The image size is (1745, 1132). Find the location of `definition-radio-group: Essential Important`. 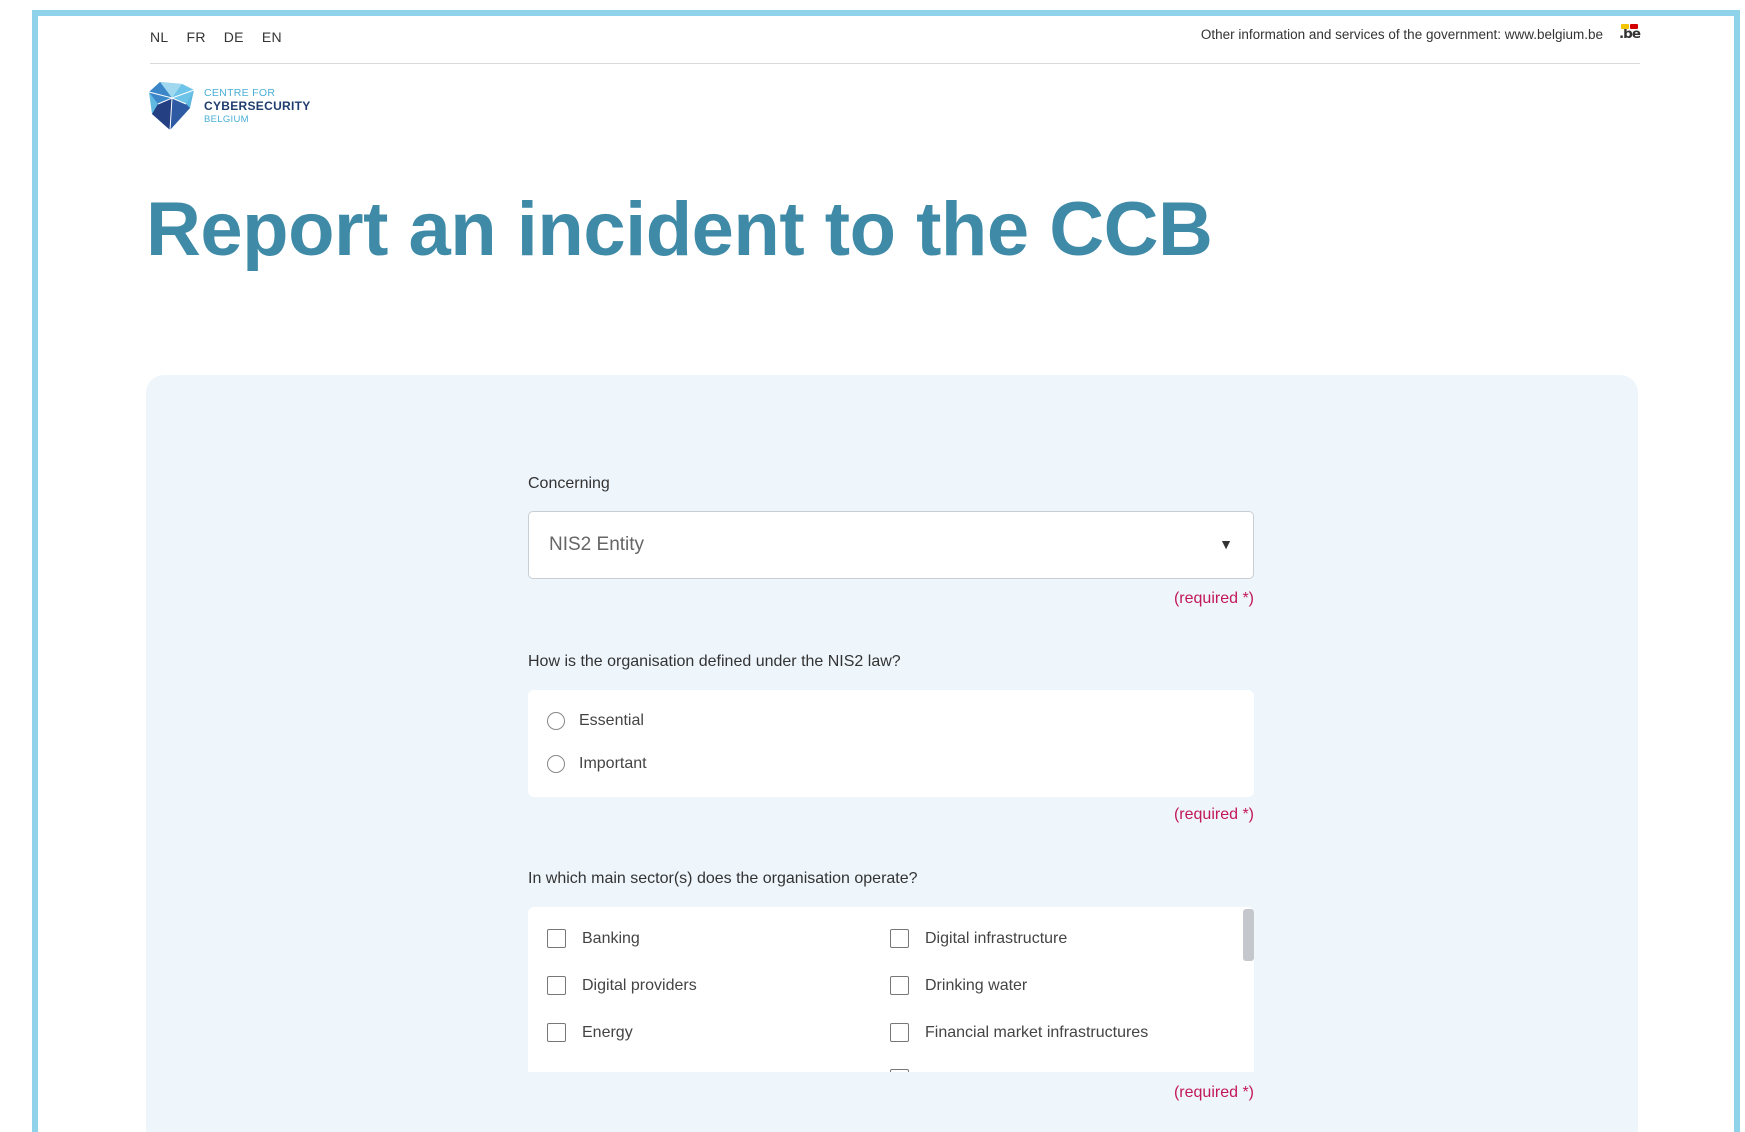

definition-radio-group: Essential Important is located at coordinates (891, 743).